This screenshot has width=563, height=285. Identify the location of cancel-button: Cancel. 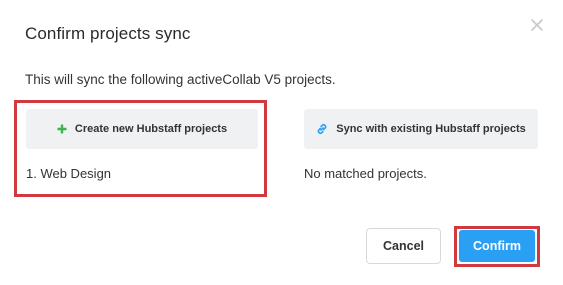
(403, 246).